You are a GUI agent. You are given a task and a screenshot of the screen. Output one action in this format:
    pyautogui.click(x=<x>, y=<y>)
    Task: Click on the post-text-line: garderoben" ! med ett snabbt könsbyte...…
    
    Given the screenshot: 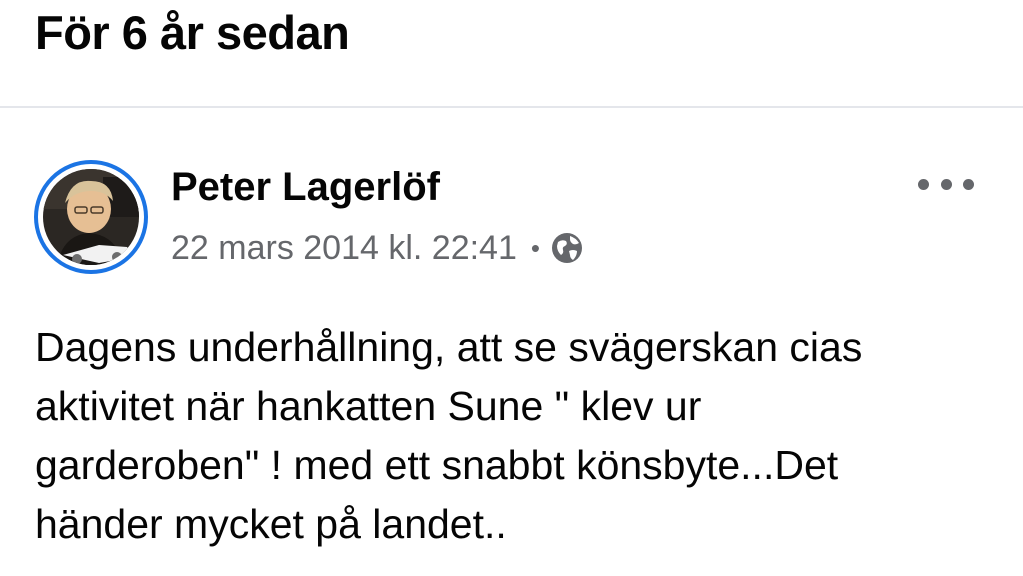 What is the action you would take?
    pyautogui.click(x=437, y=465)
    